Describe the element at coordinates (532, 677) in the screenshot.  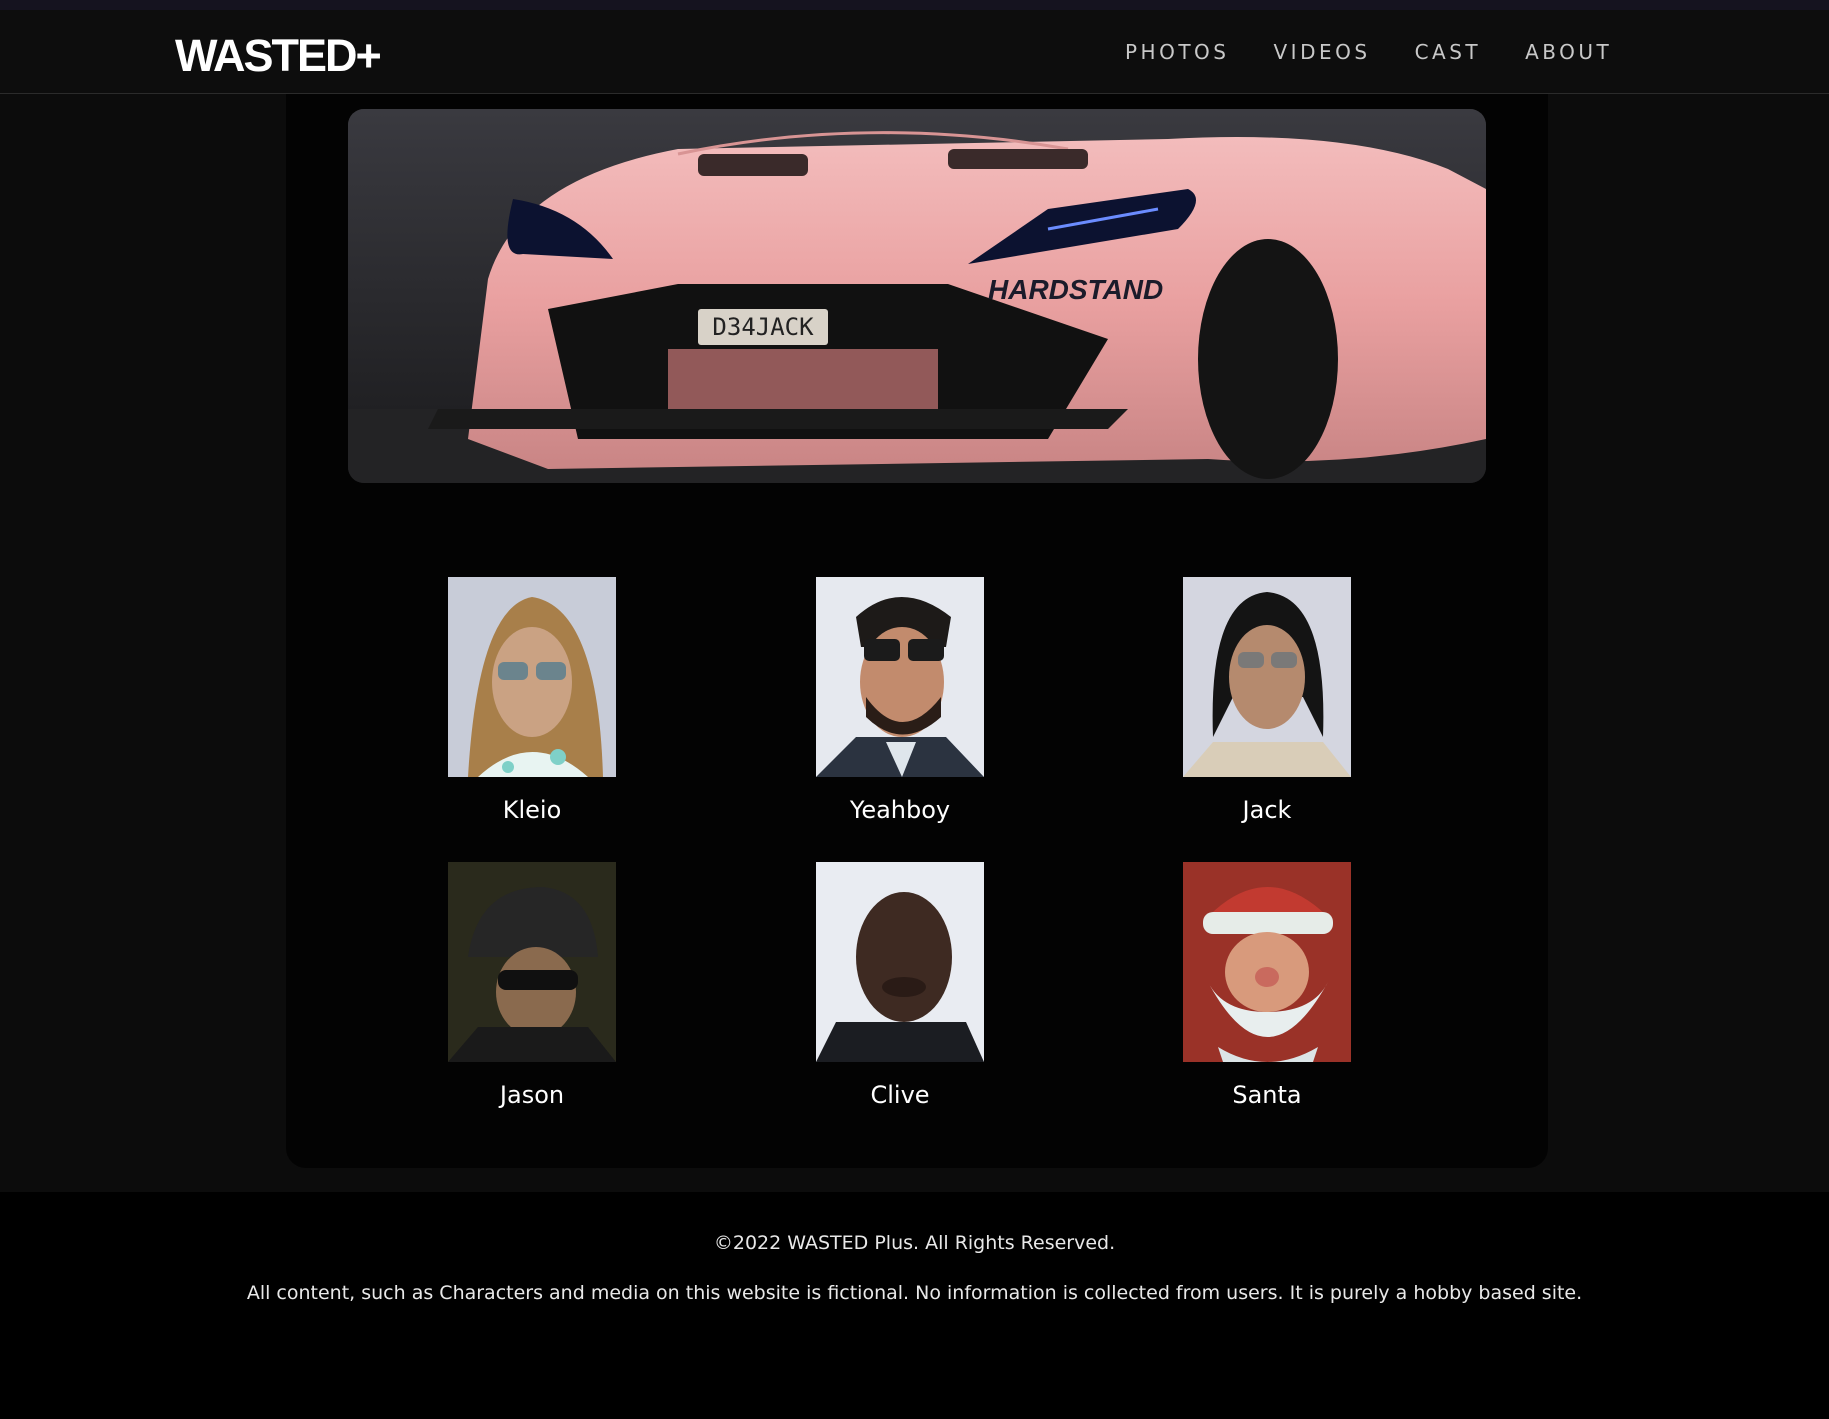
I see `portrait-kleio` at that location.